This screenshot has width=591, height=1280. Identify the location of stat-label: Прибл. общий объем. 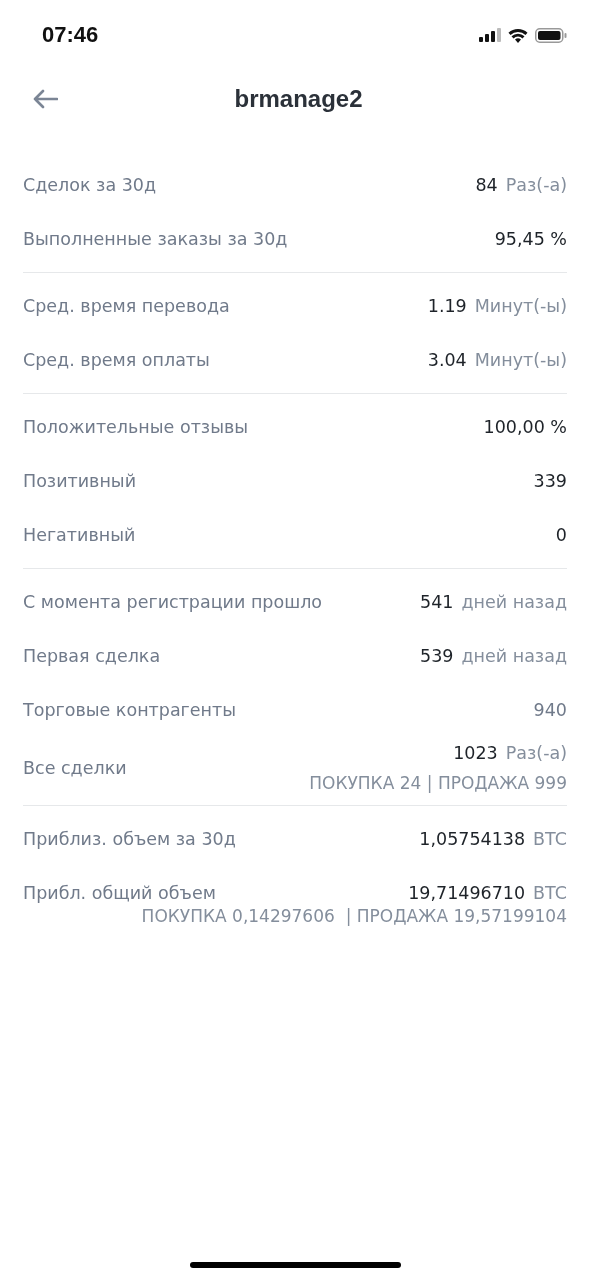
(119, 893).